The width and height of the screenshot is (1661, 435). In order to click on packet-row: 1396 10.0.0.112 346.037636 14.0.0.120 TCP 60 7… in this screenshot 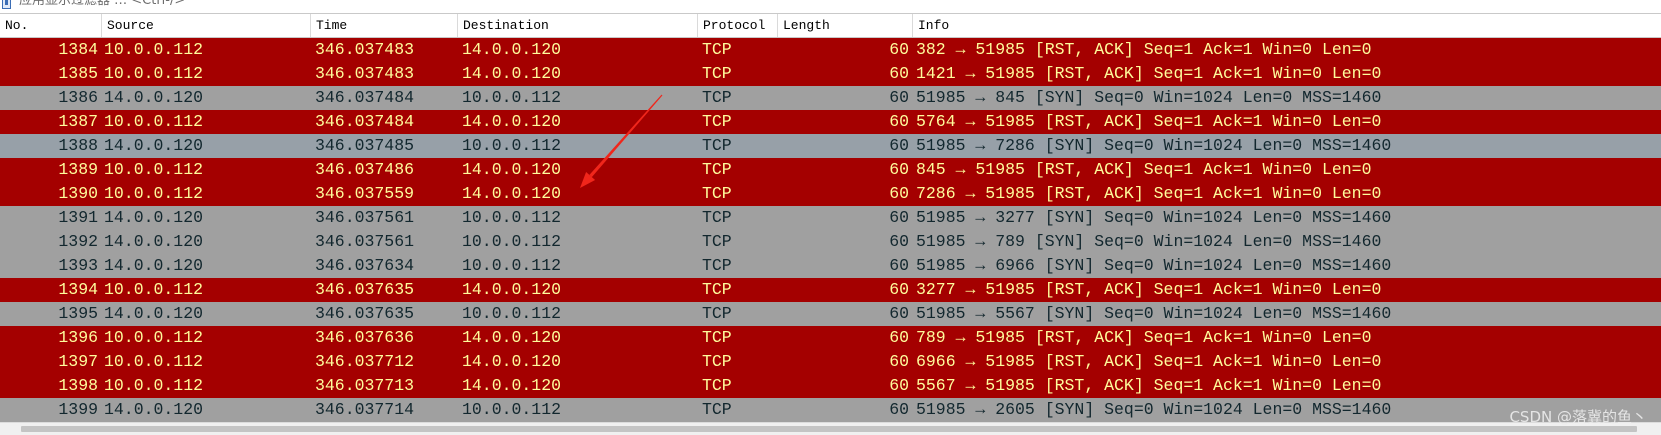, I will do `click(830, 338)`.